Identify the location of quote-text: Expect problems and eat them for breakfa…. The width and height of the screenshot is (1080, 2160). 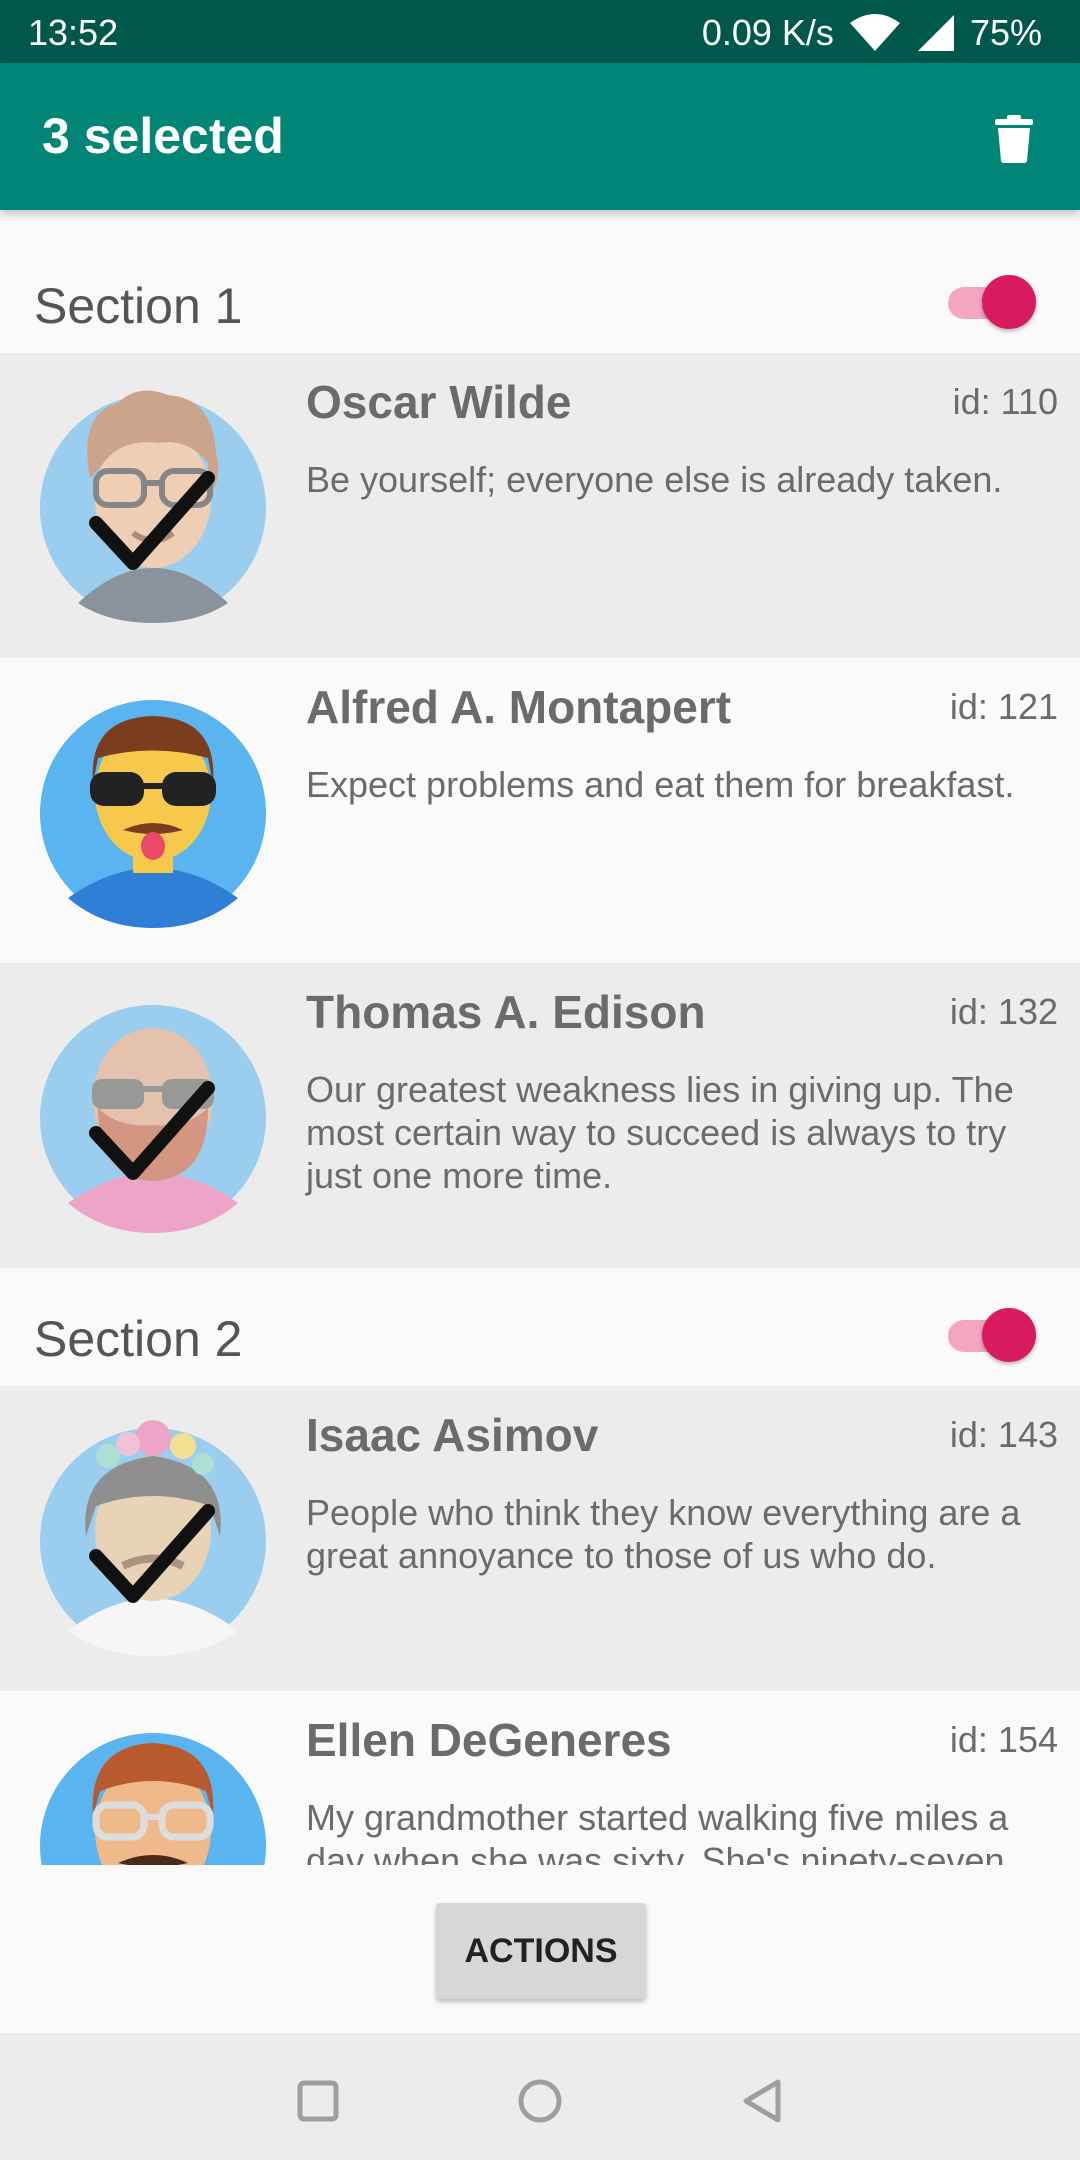
(660, 784).